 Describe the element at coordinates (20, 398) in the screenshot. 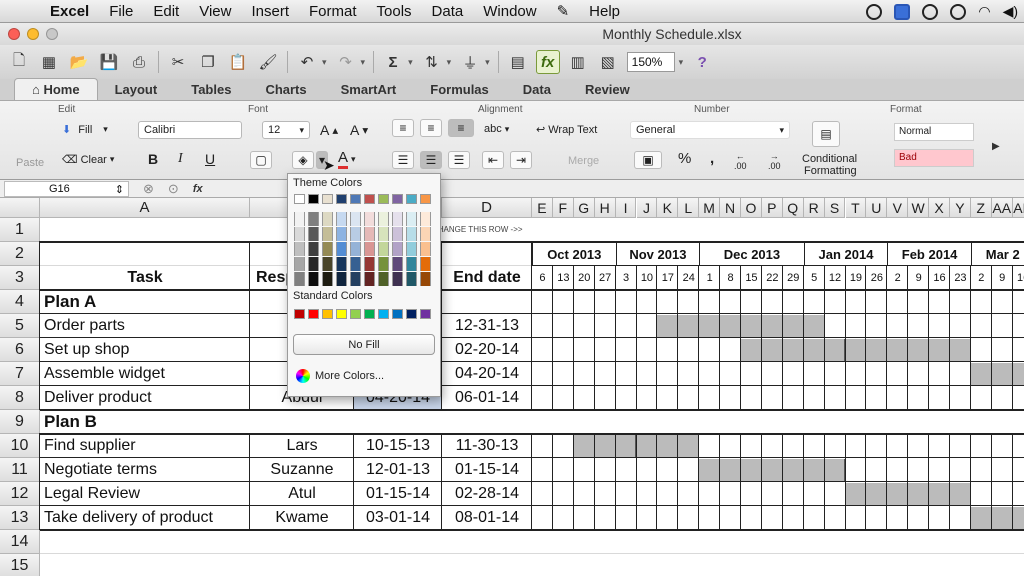

I see `row-header: 8` at that location.